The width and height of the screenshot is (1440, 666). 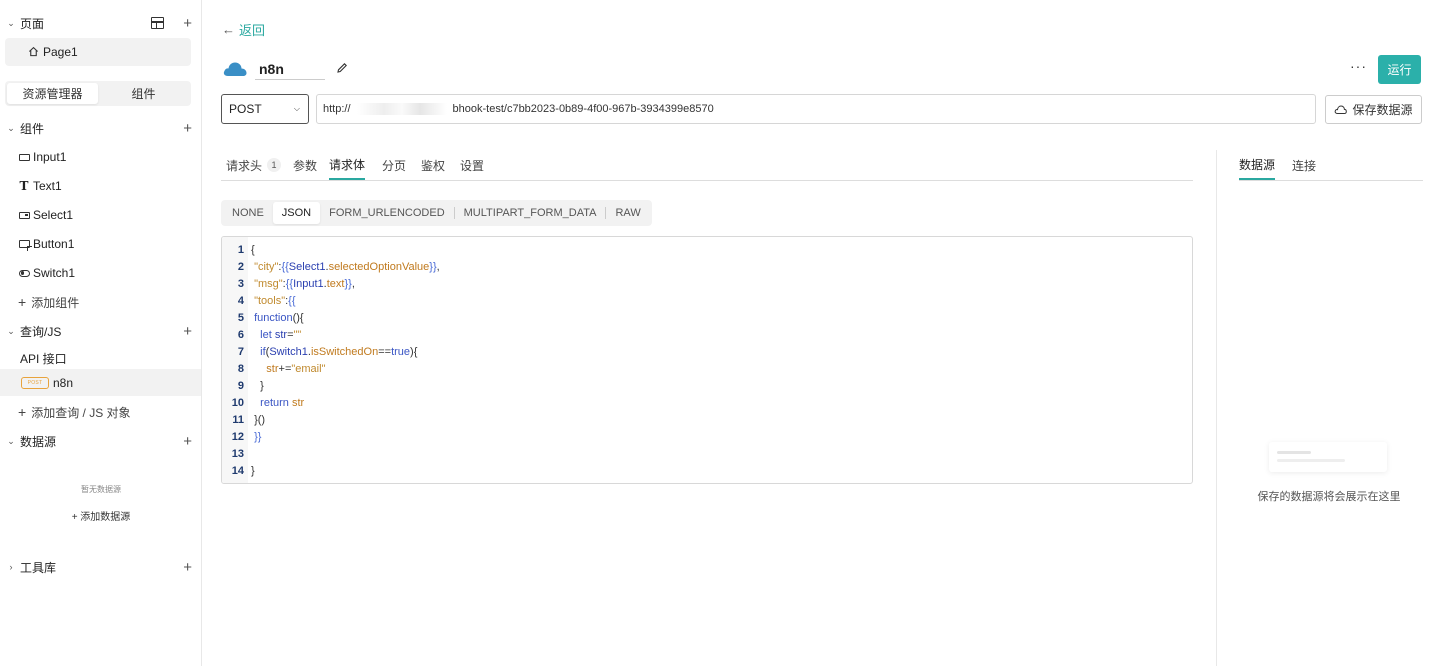 What do you see at coordinates (254, 165) in the screenshot?
I see `tab-headers: 请求头 1` at bounding box center [254, 165].